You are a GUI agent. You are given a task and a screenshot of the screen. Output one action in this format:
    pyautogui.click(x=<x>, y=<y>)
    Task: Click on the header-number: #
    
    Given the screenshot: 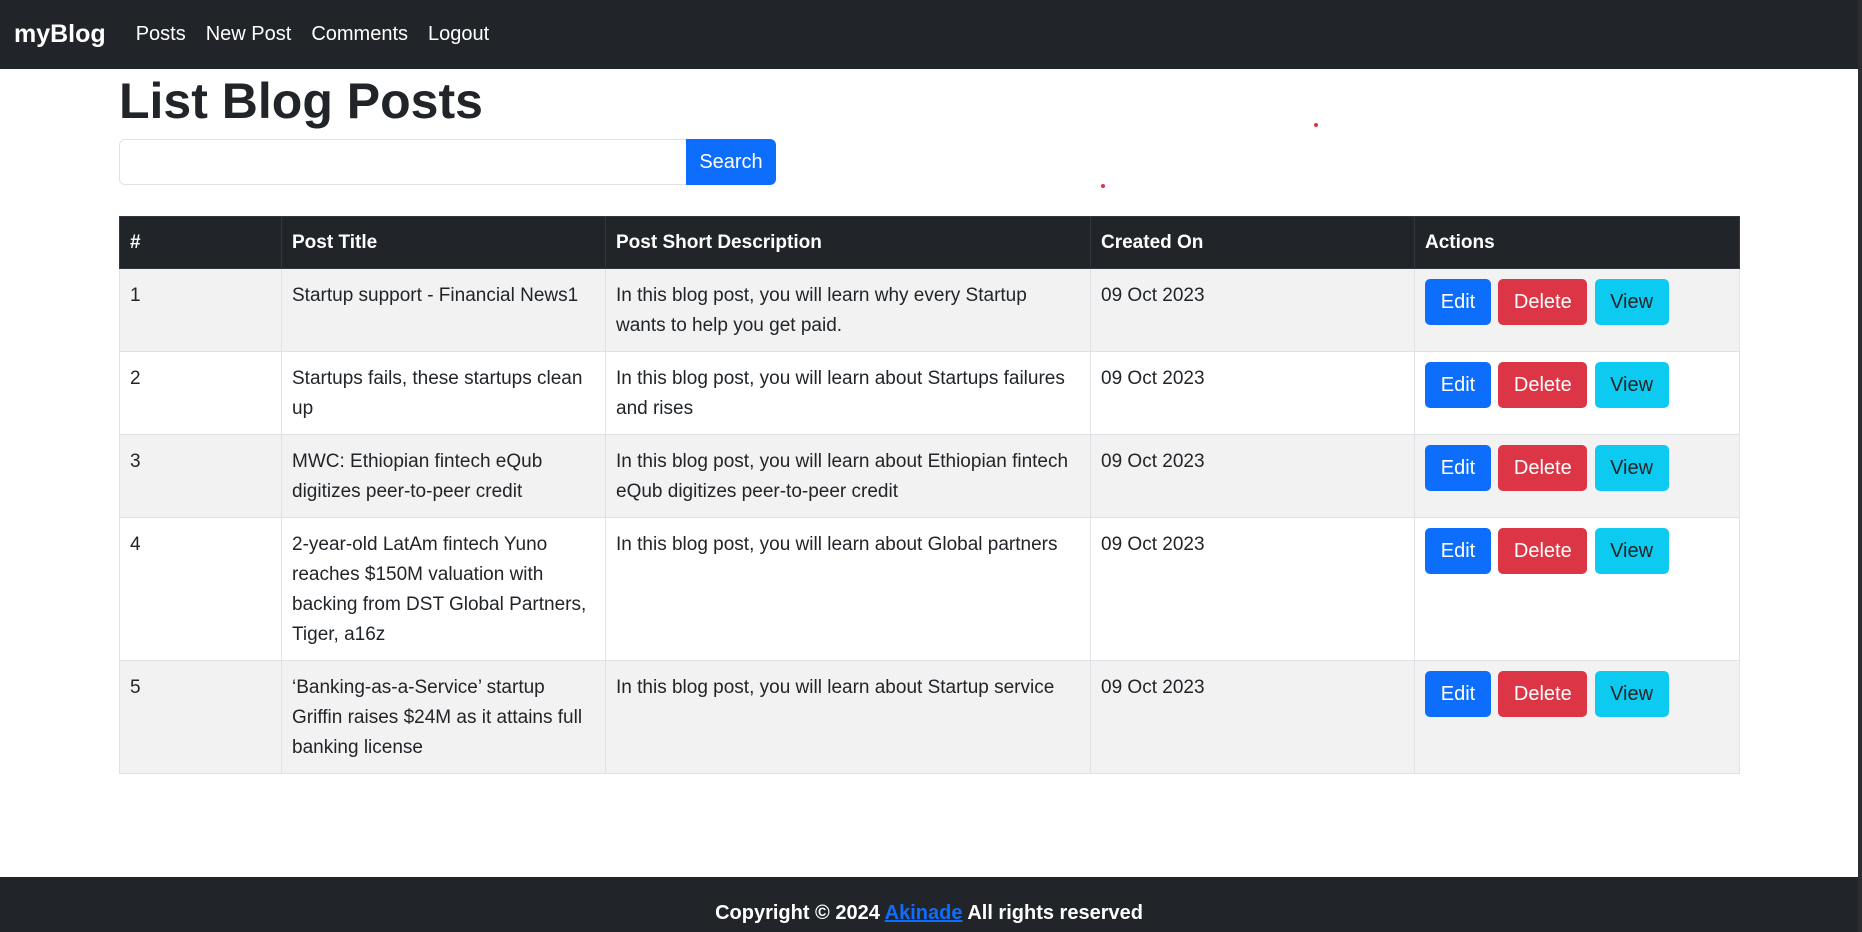 What is the action you would take?
    pyautogui.click(x=200, y=242)
    